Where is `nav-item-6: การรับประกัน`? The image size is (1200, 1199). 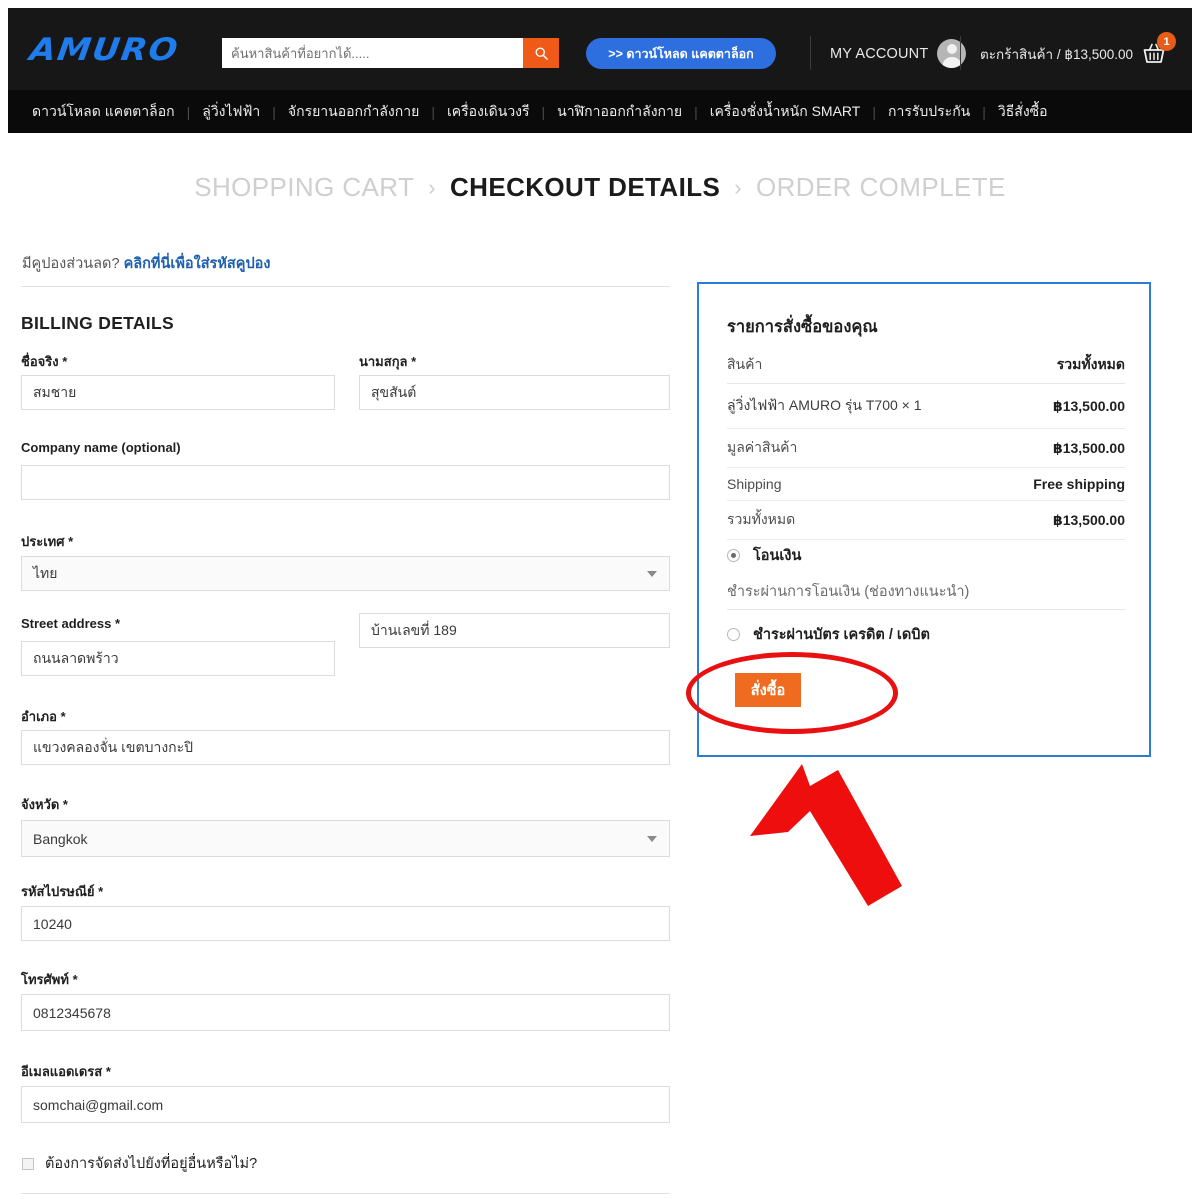
nav-item-6: การรับประกัน is located at coordinates (929, 112).